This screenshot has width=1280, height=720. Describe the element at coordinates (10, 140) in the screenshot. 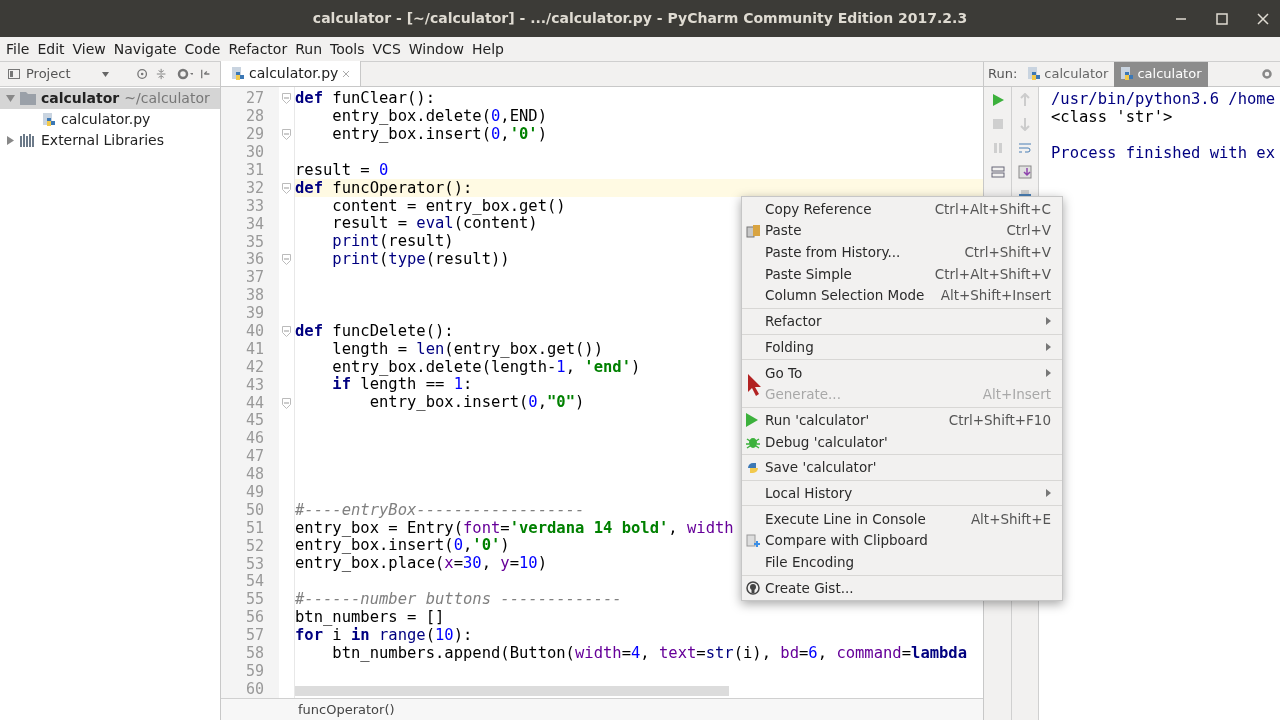

I see `collapsed-arrow-icon` at that location.